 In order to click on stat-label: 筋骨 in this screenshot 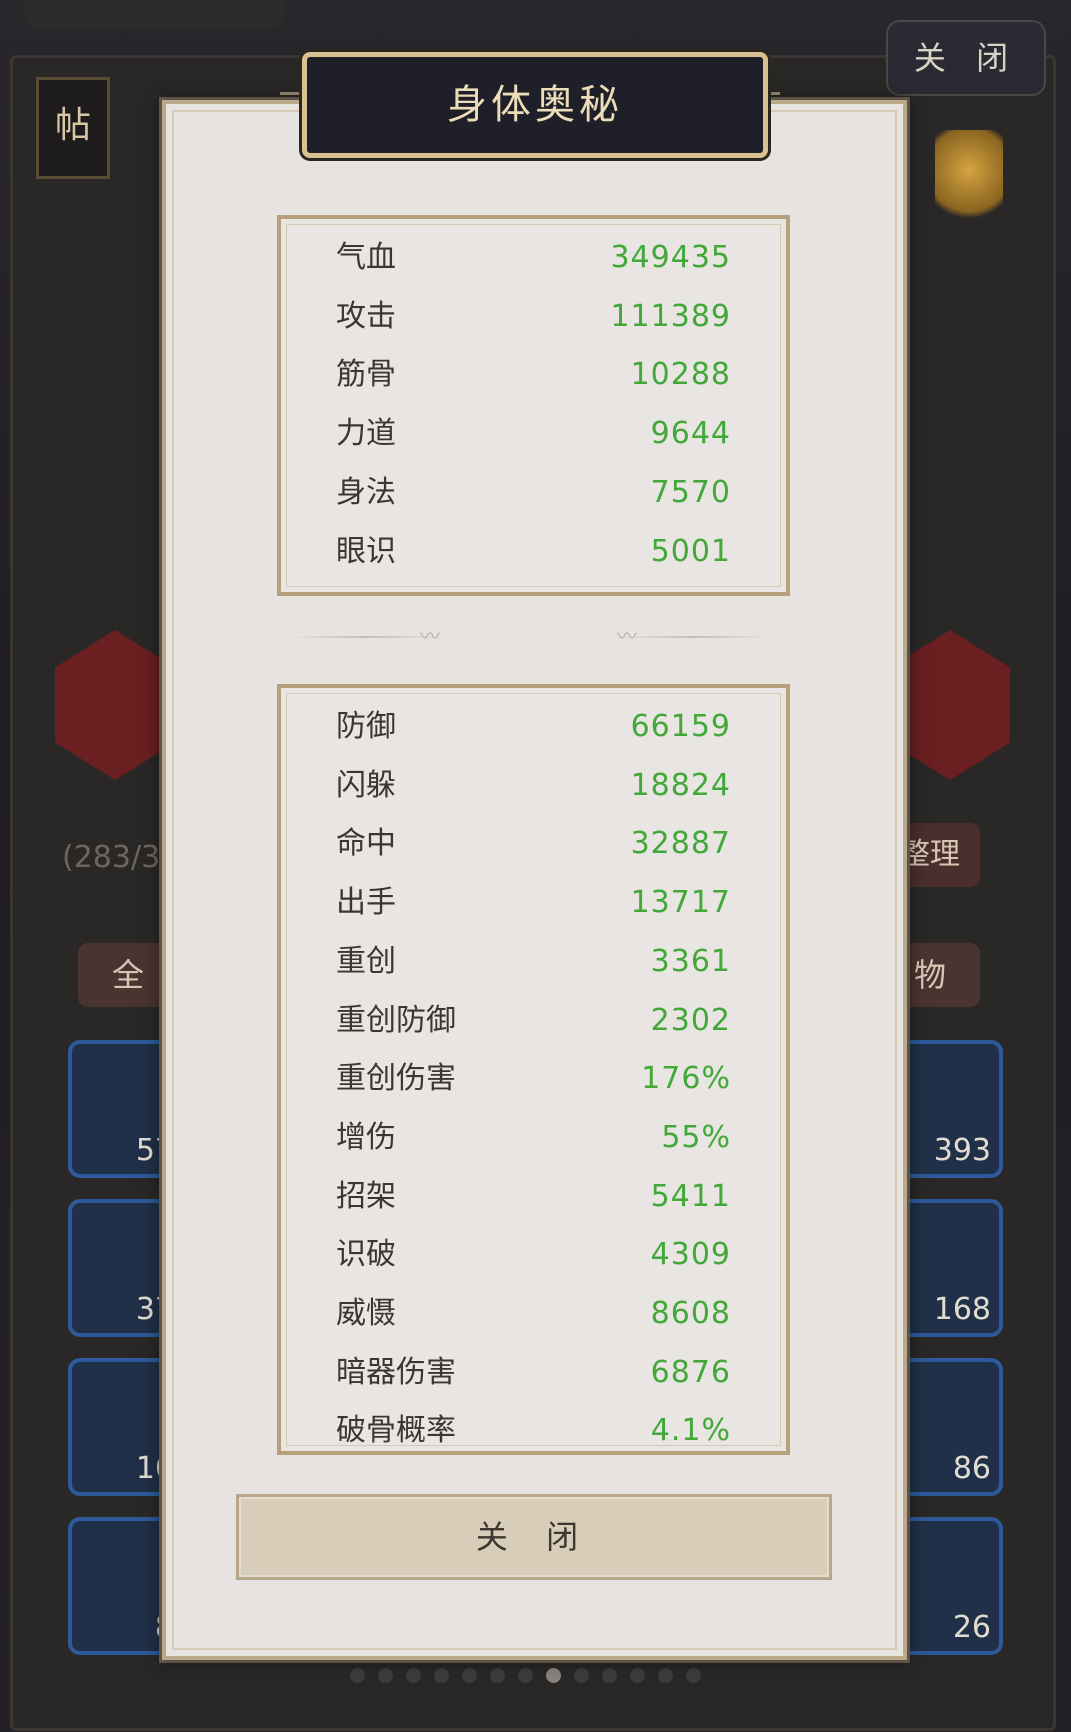, I will do `click(366, 375)`.